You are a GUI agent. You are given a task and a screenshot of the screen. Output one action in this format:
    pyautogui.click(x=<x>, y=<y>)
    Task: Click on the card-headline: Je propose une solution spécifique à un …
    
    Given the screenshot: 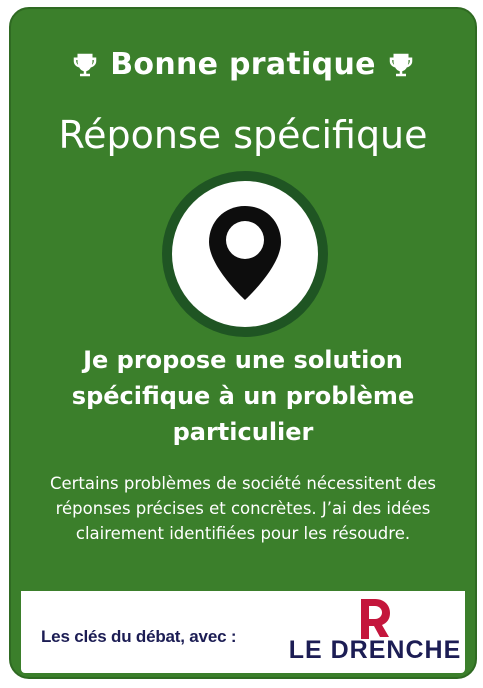 What is the action you would take?
    pyautogui.click(x=243, y=396)
    